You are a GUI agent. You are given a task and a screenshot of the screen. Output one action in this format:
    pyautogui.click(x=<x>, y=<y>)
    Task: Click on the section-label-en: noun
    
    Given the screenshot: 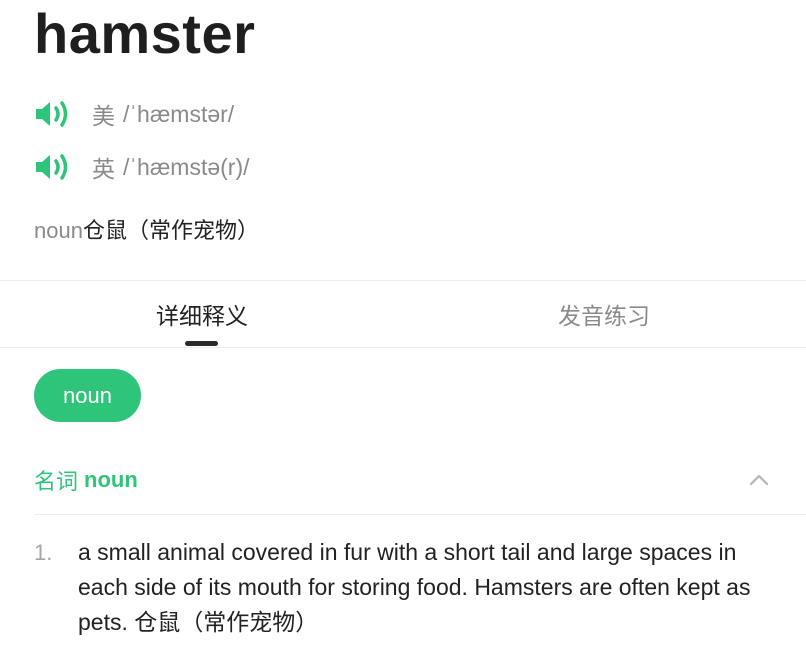 What is the action you would take?
    pyautogui.click(x=111, y=479)
    